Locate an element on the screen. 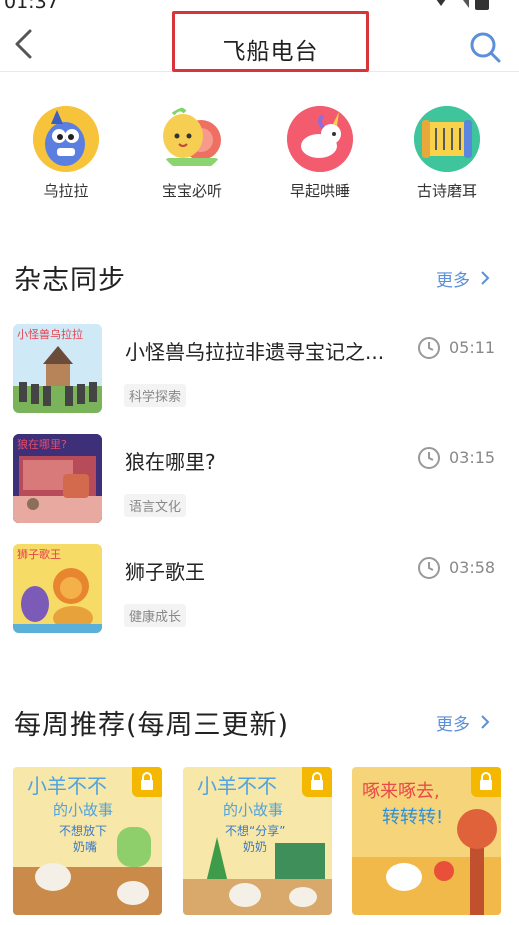 This screenshot has height=925, width=519. category-label: 乌拉拉 is located at coordinates (66, 191).